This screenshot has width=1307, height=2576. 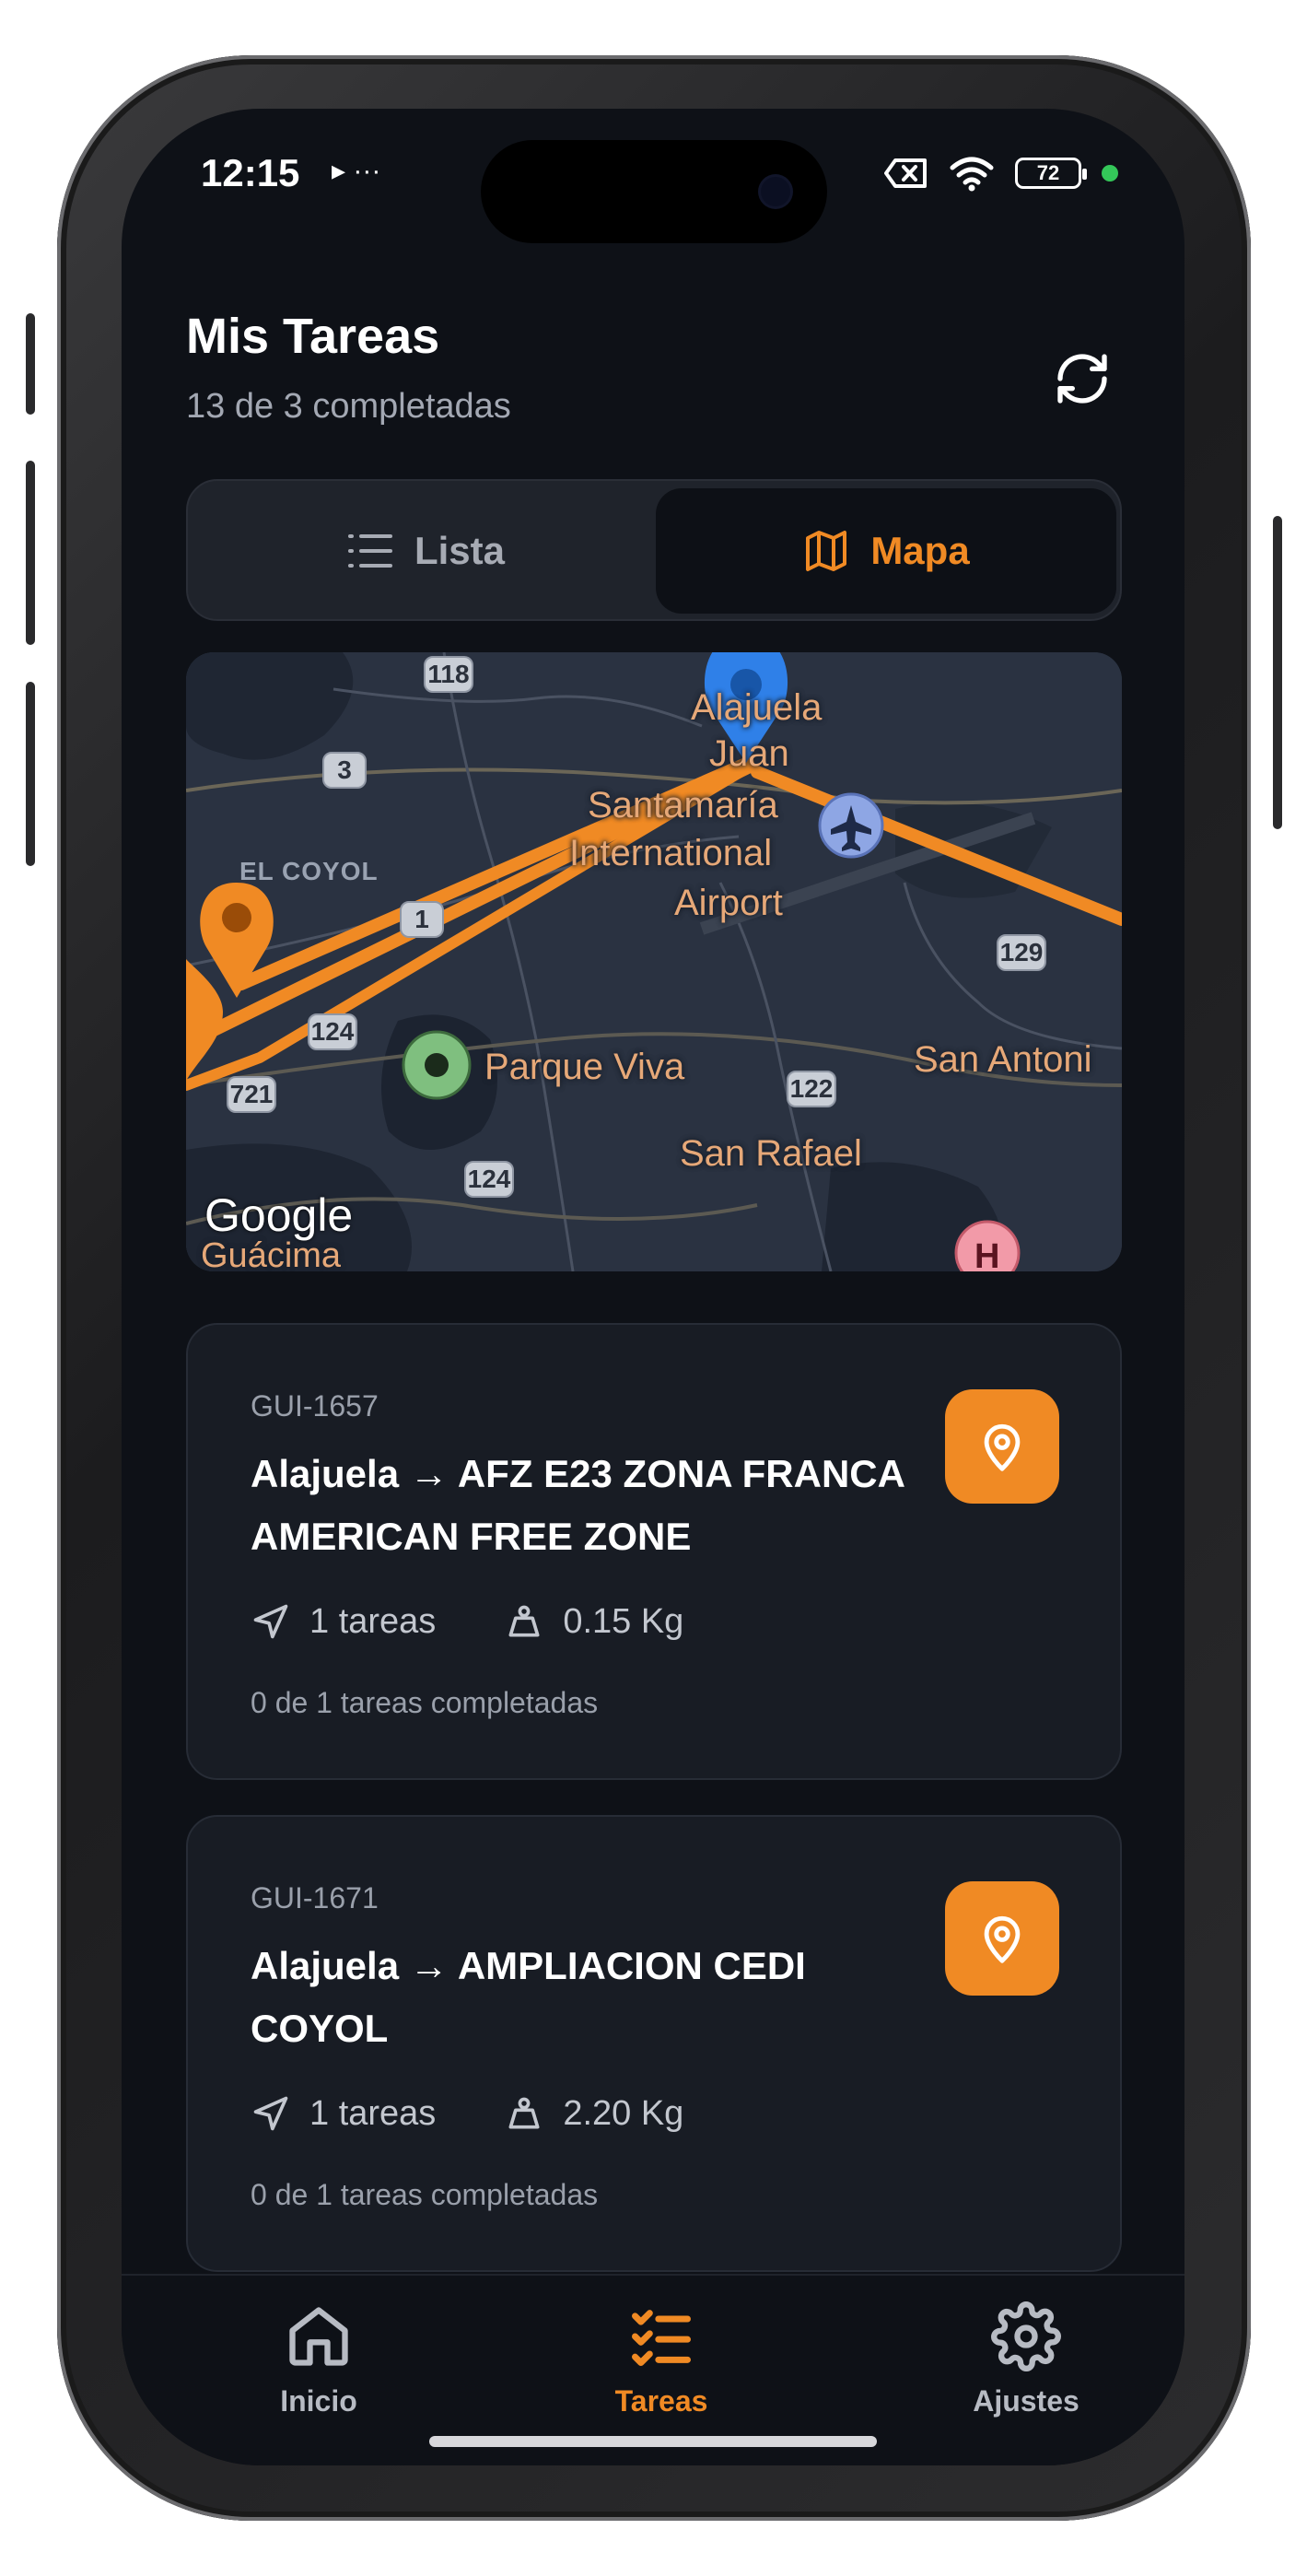 I want to click on google-logo: Google, so click(x=279, y=1215).